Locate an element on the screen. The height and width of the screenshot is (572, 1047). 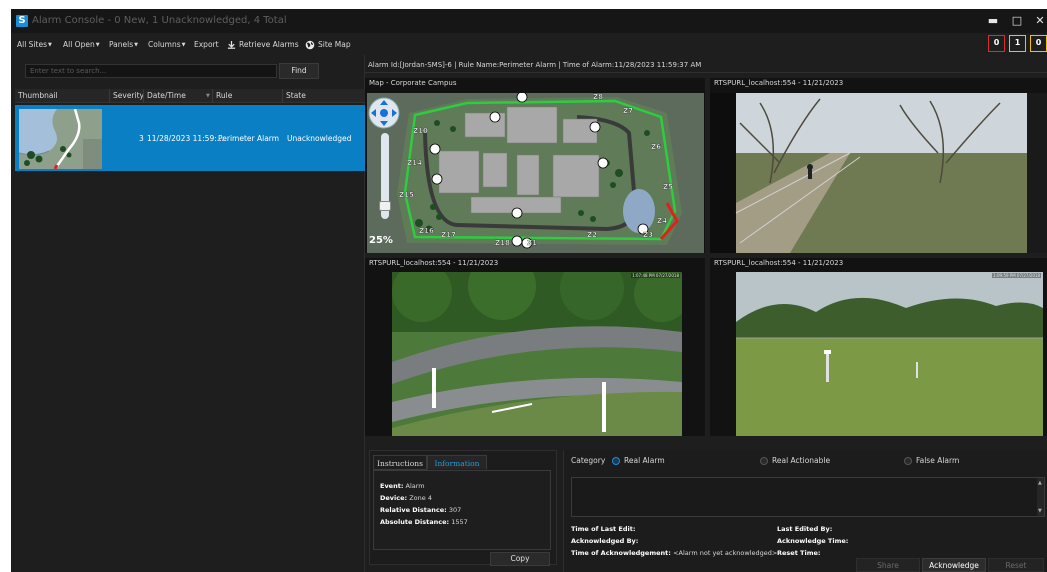
alarm-state: Unacknowledged is located at coordinates (319, 138).